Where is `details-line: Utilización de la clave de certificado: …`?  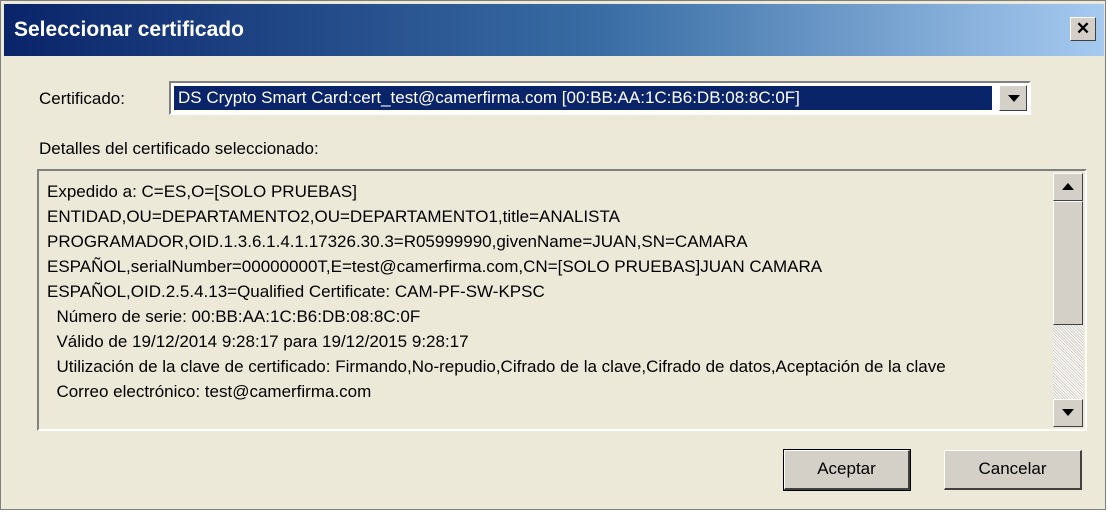 details-line: Utilización de la clave de certificado: … is located at coordinates (496, 366).